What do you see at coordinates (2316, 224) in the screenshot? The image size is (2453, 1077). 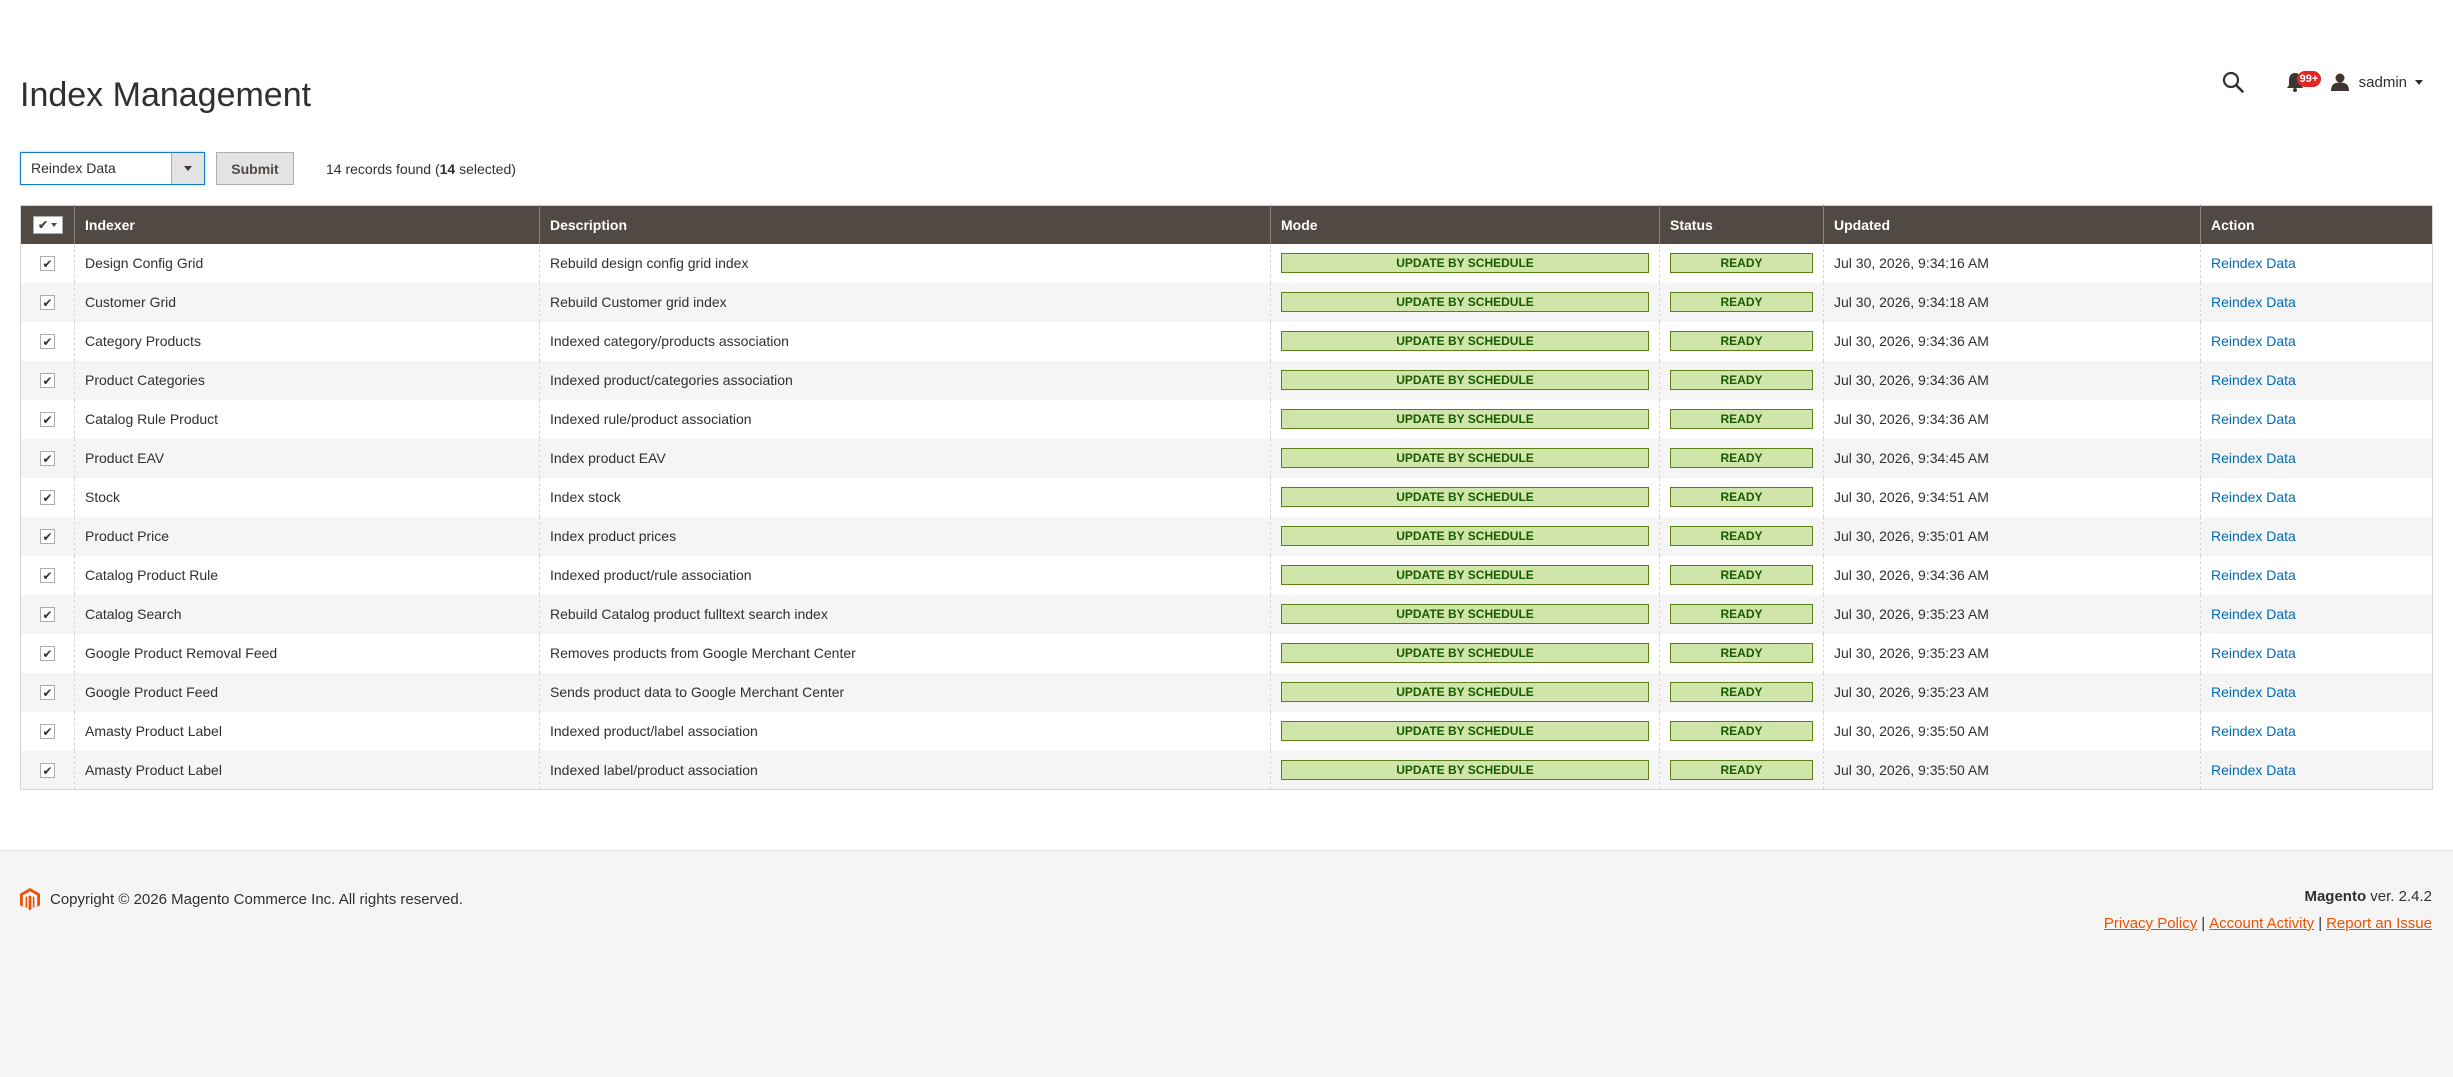 I see `column-header-action: Action` at bounding box center [2316, 224].